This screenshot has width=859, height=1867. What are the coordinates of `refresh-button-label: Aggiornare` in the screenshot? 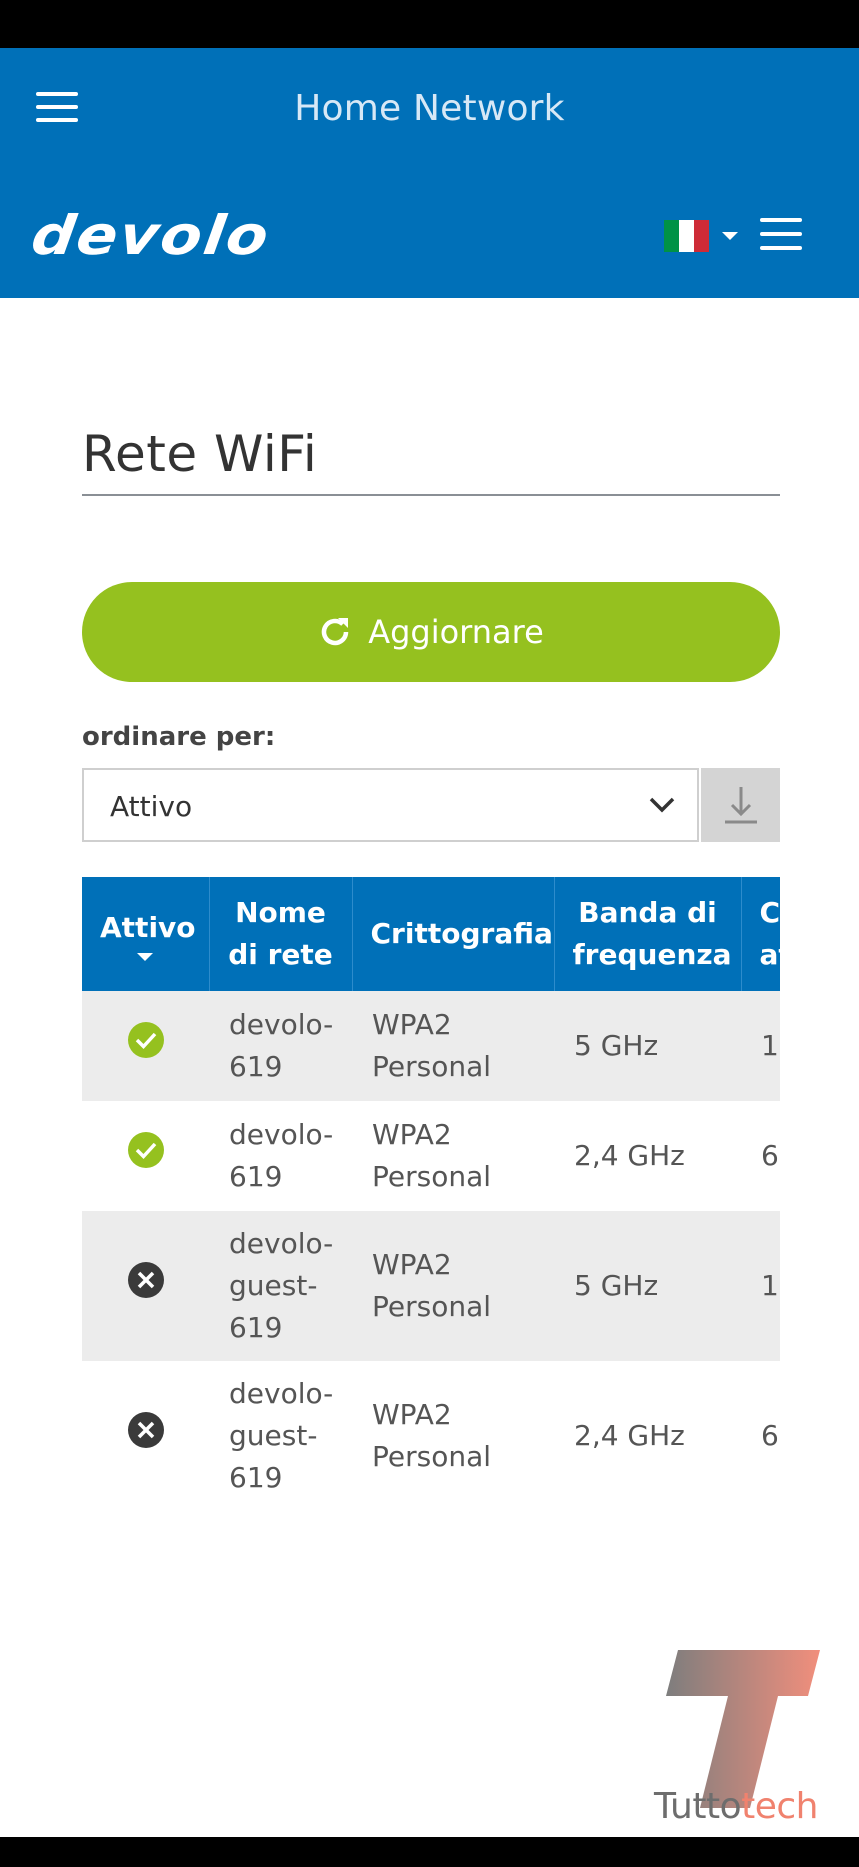 It's located at (456, 632).